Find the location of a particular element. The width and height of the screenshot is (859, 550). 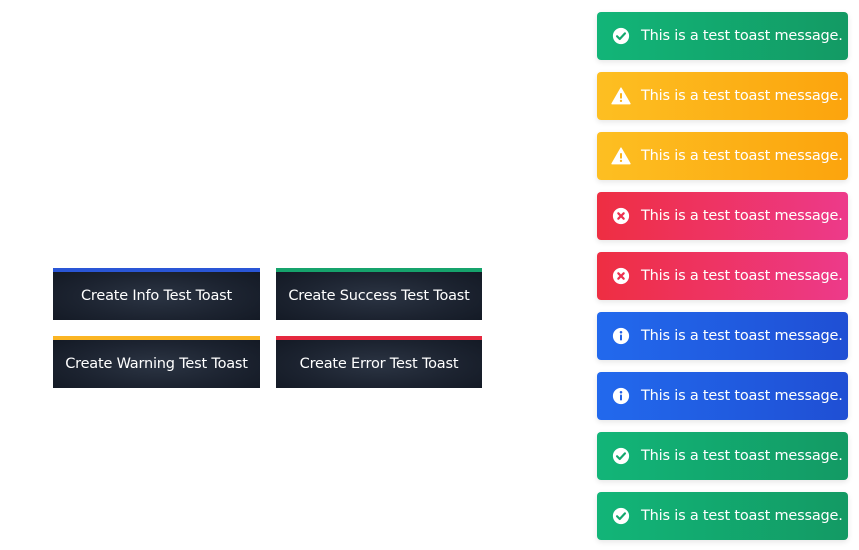

create-success-toast-button: Create Success Test Toast is located at coordinates (379, 294).